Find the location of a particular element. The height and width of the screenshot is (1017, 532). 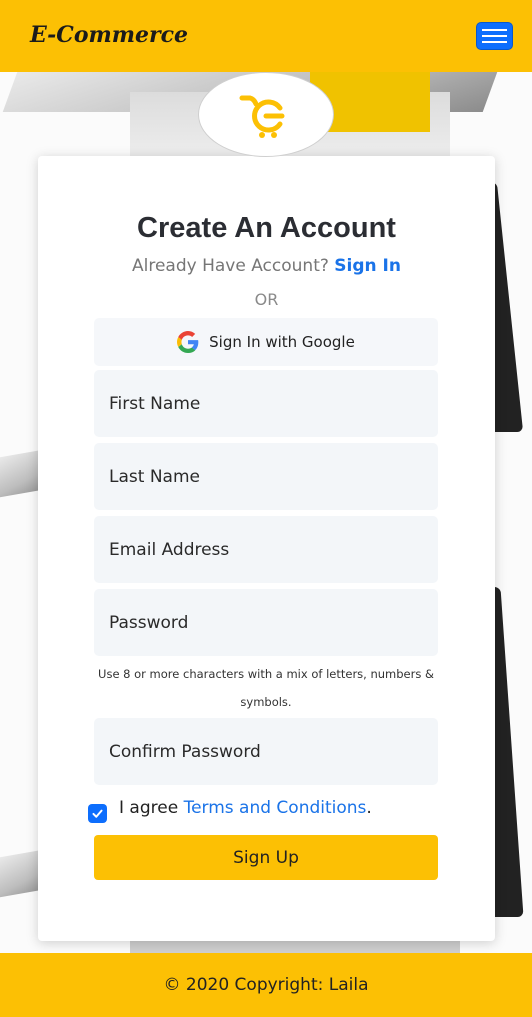

sign-in-link: Sign In is located at coordinates (367, 266).